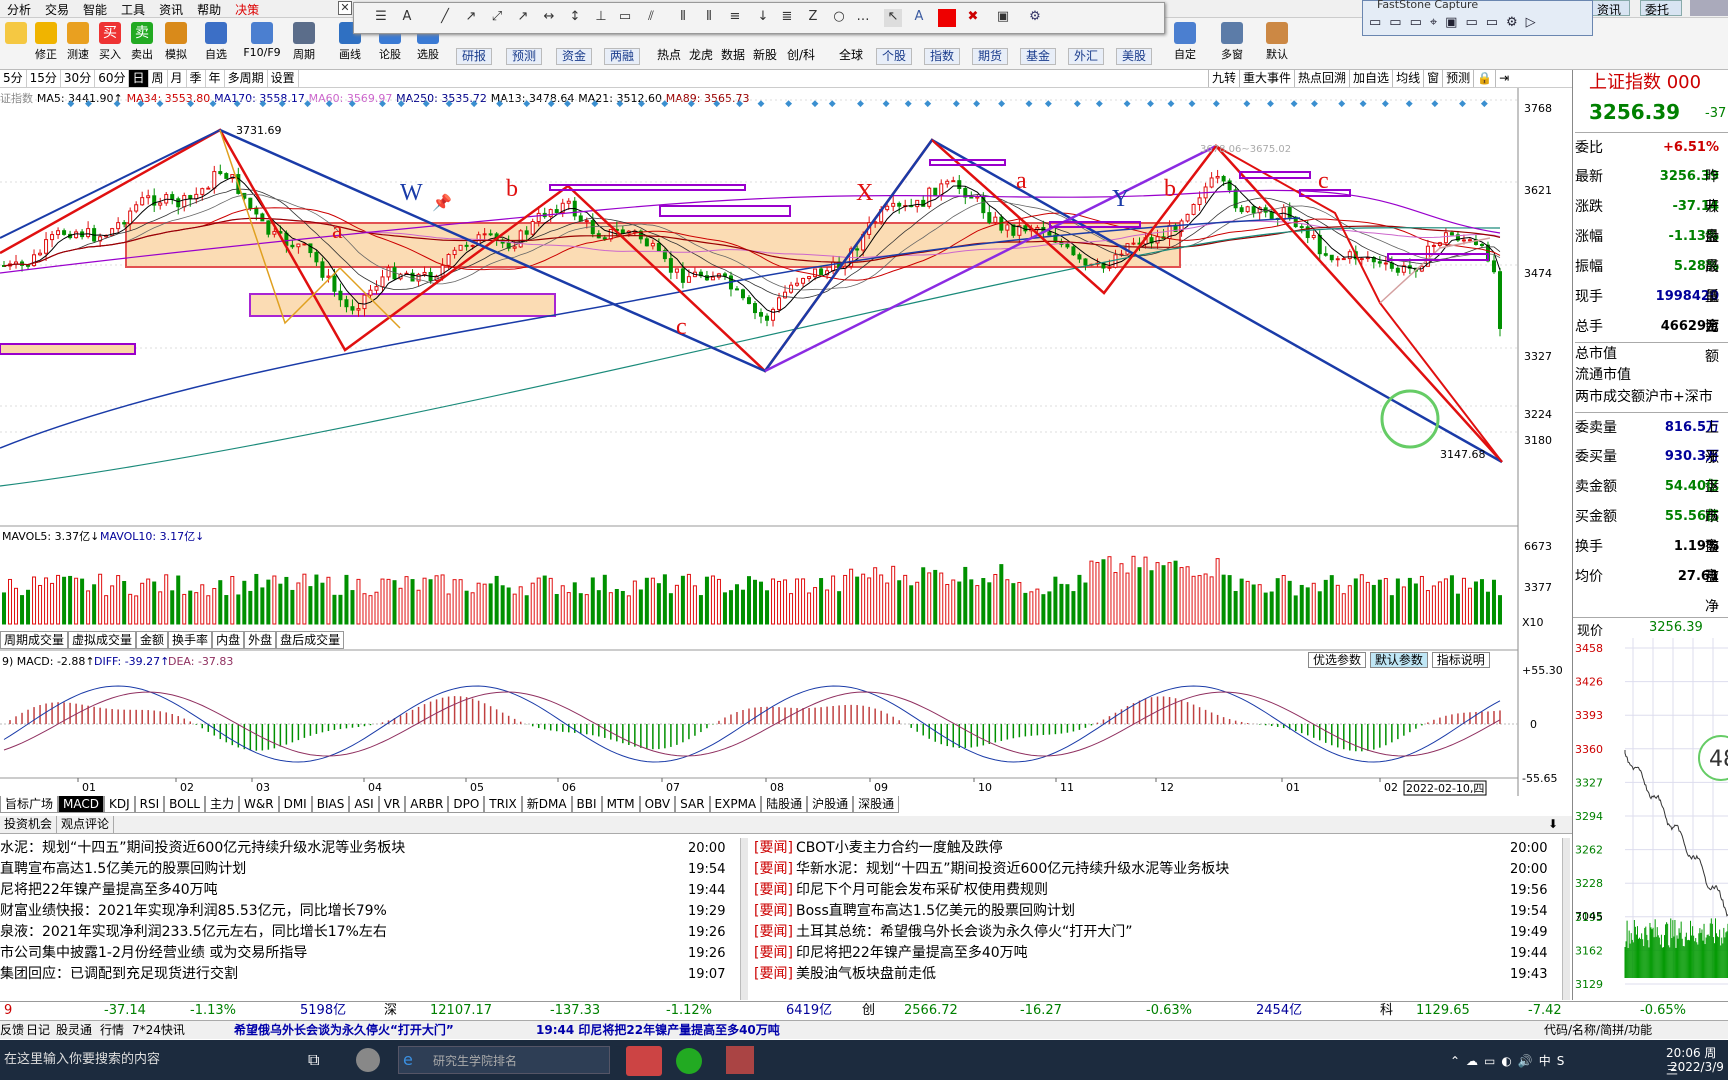 The width and height of the screenshot is (1728, 1080). I want to click on news-item: 财富业绩快报：2021年实现净利润85.53亿元，同比增长79%, so click(340, 911).